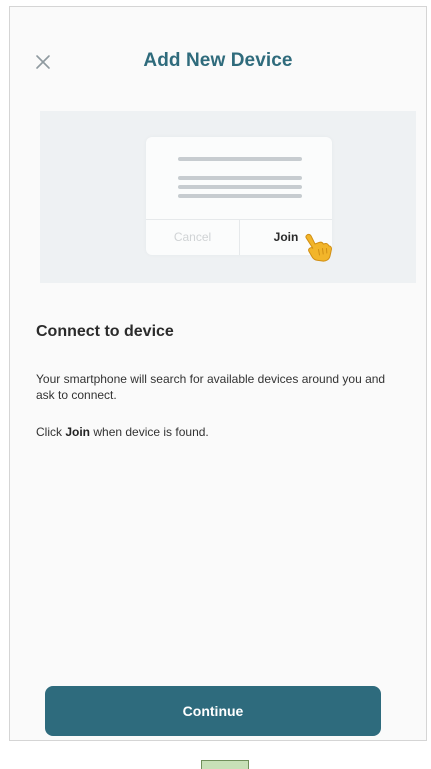  I want to click on continue-button: Continue, so click(213, 711).